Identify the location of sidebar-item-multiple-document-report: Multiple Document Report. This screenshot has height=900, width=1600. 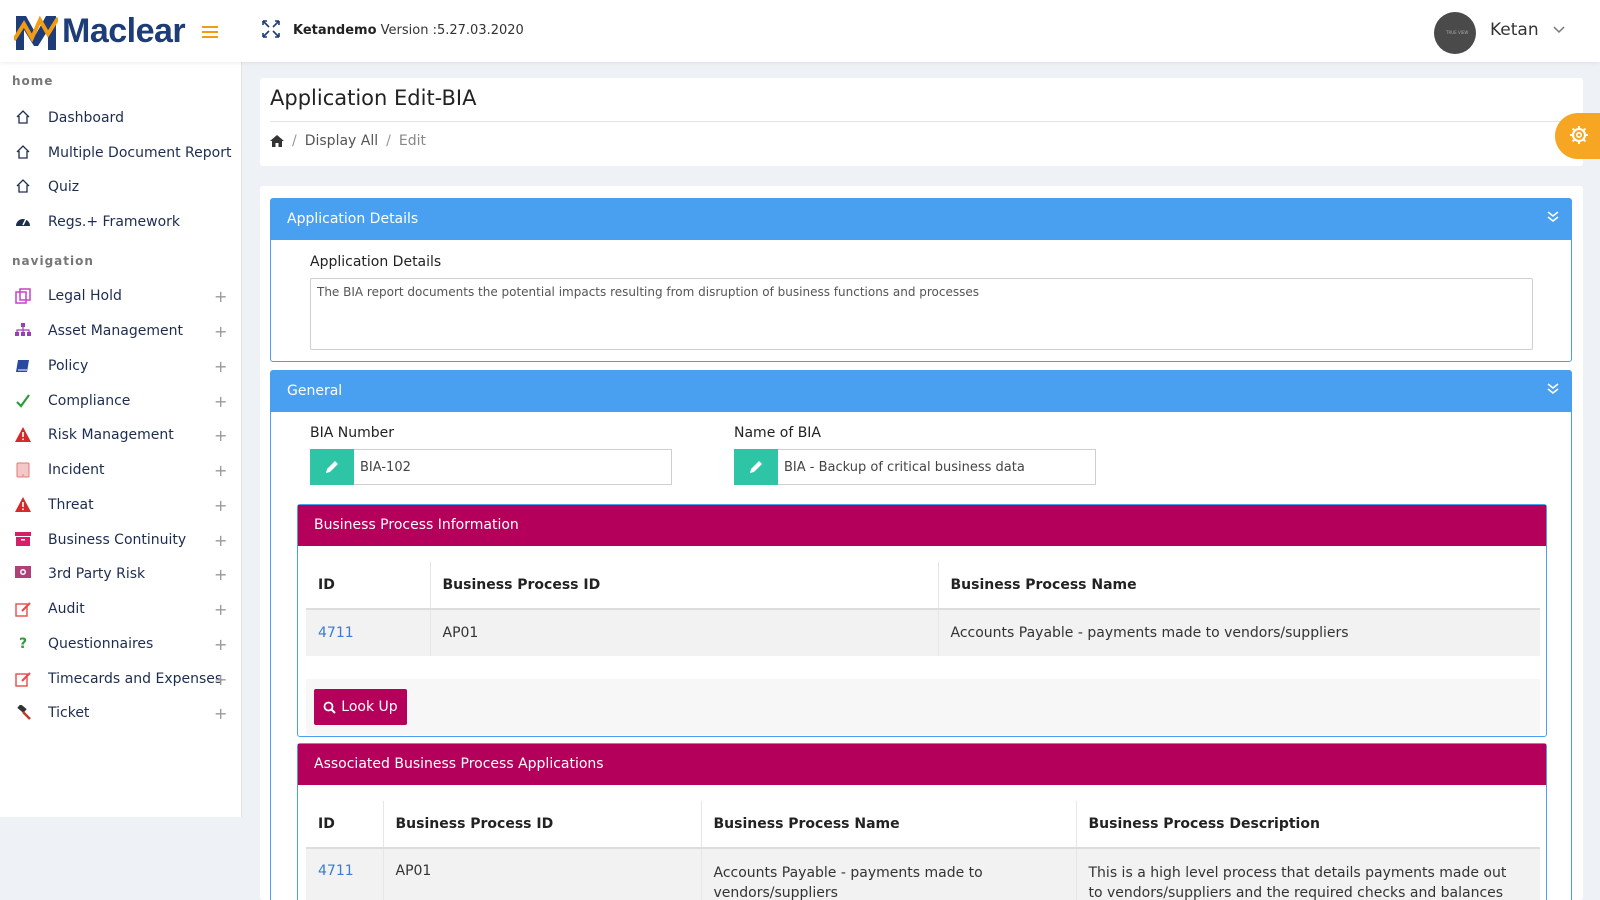
(121, 153).